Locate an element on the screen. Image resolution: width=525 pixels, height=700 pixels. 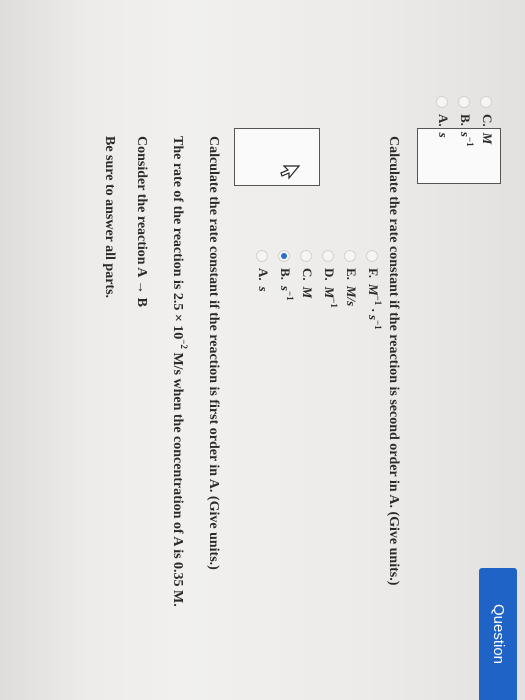
mouse-cursor-icon is located at coordinates (290, 172).